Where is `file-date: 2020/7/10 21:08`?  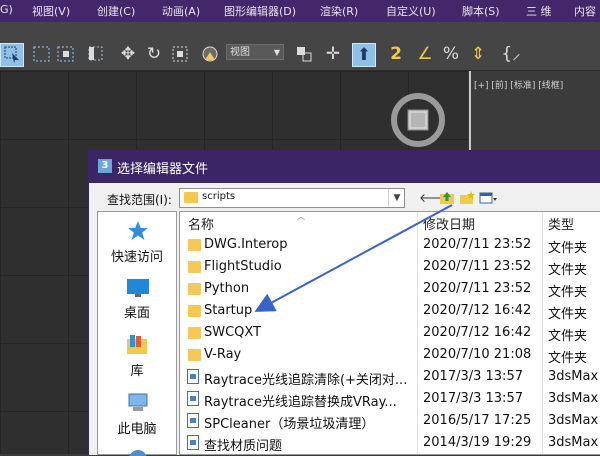 file-date: 2020/7/10 21:08 is located at coordinates (477, 354).